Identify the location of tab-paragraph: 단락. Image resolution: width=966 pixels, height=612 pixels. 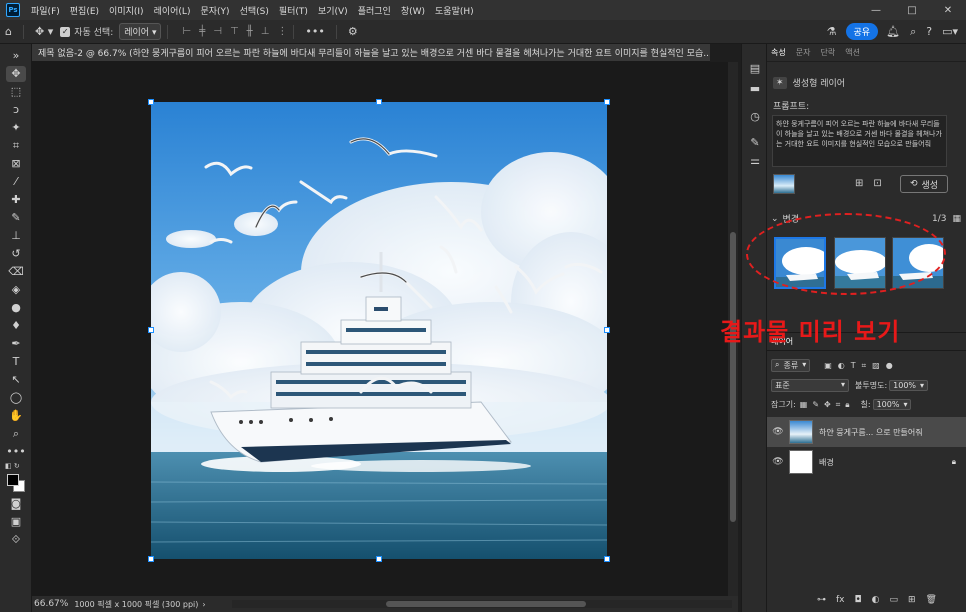
(827, 52).